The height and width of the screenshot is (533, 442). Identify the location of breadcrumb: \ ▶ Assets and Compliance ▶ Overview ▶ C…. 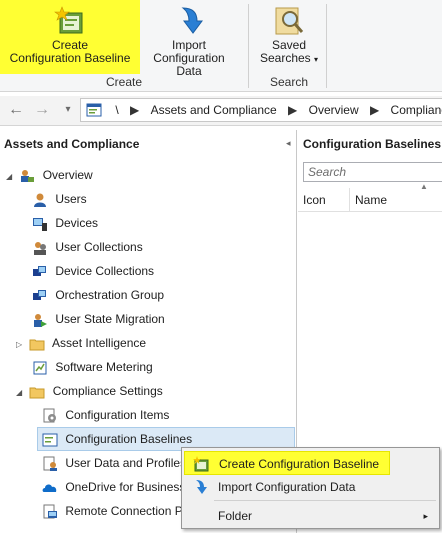
(261, 110).